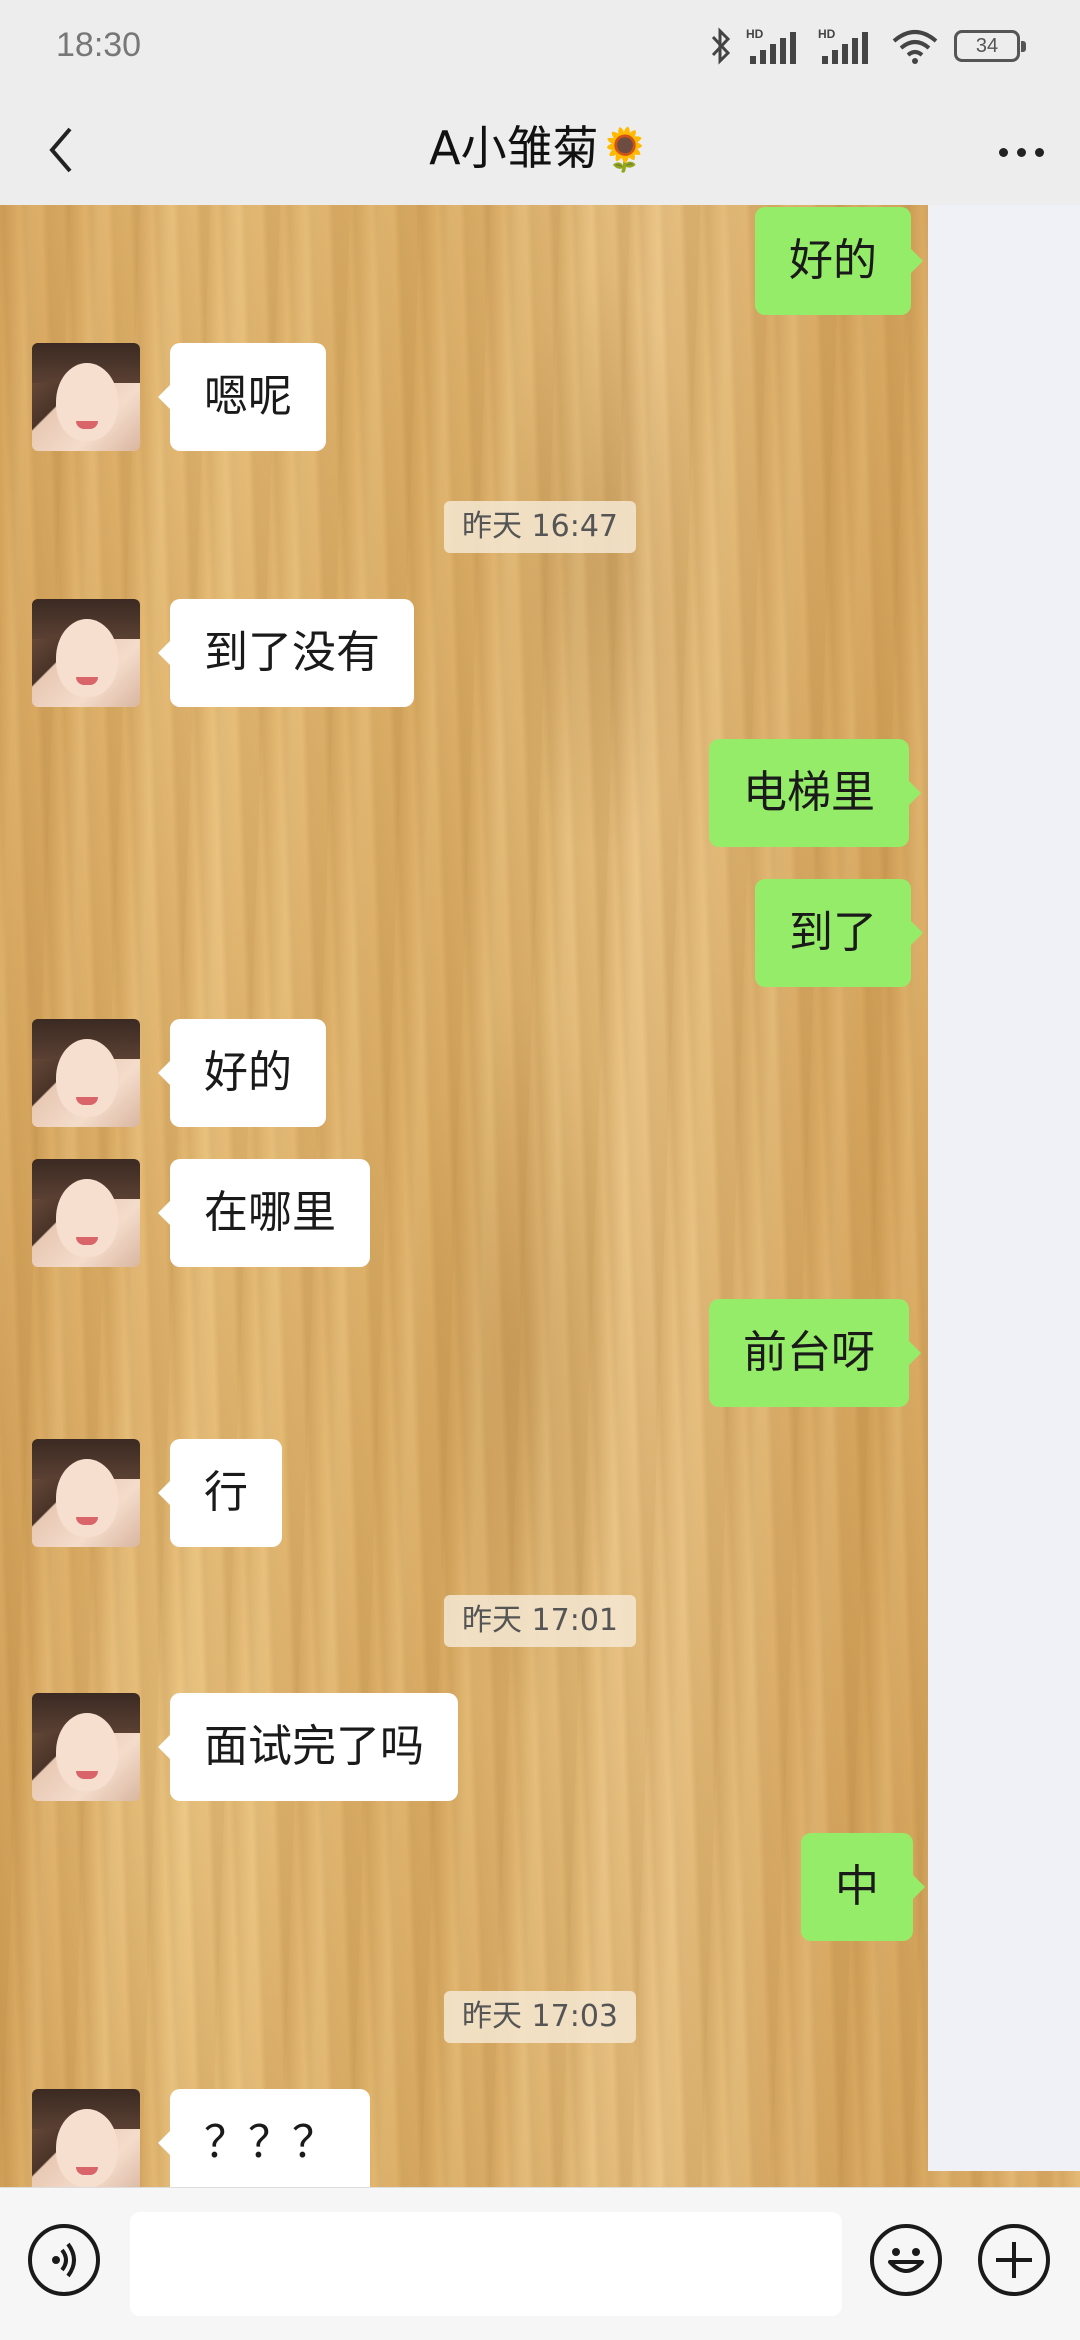 This screenshot has height=2340, width=1080. I want to click on plus-button, so click(1014, 2260).